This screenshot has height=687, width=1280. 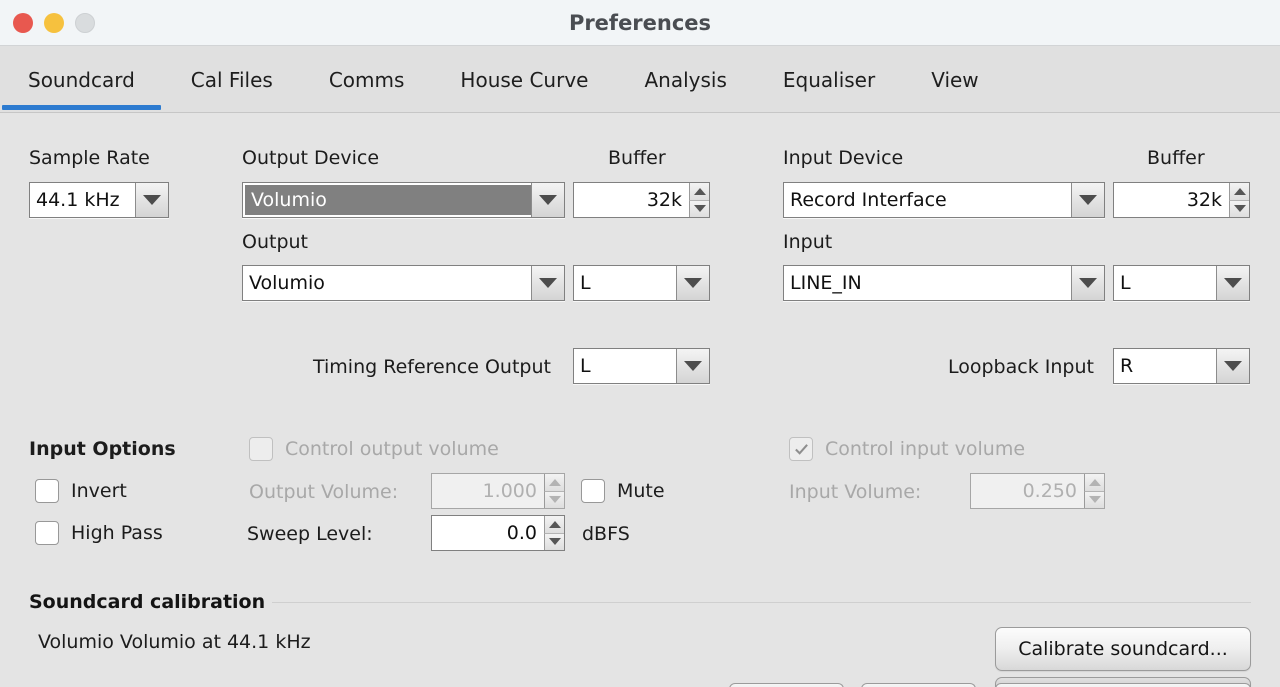 What do you see at coordinates (524, 79) in the screenshot?
I see `tab-house-curve: House Curve` at bounding box center [524, 79].